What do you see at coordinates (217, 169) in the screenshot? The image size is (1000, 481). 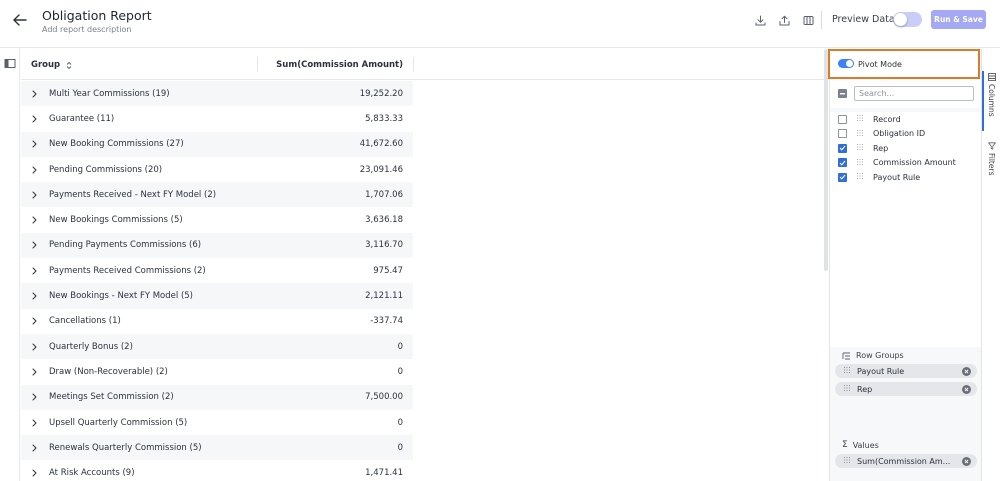 I see `table-row: Pending Commissions (20) 23,091.46` at bounding box center [217, 169].